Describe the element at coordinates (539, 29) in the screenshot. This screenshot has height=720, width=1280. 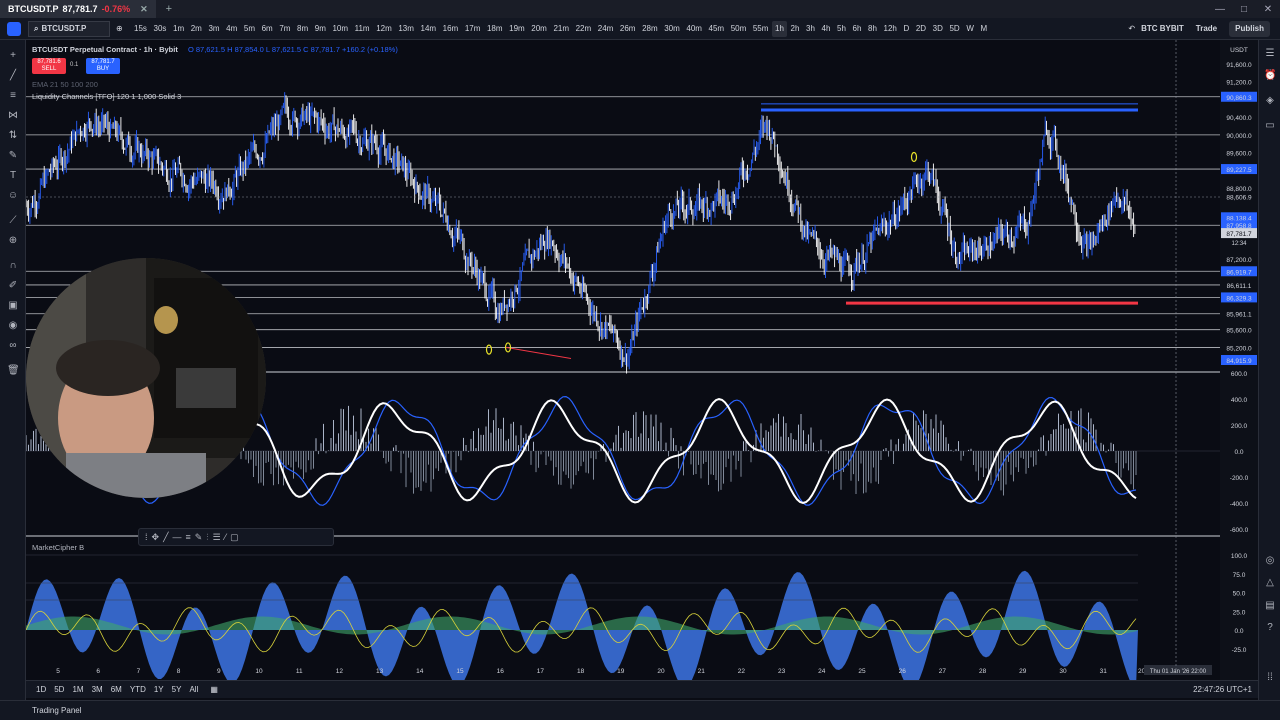
I see `timeframe-20m: 20m` at that location.